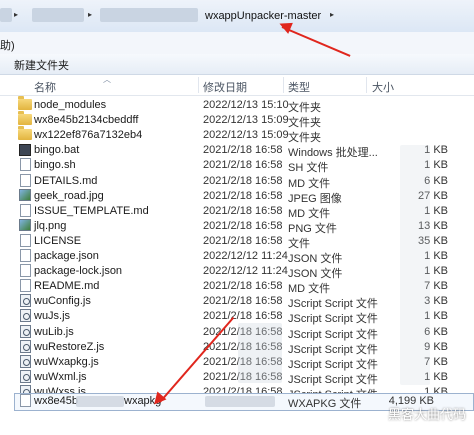  Describe the element at coordinates (100, 401) in the screenshot. I see `redacted-name-part` at that location.